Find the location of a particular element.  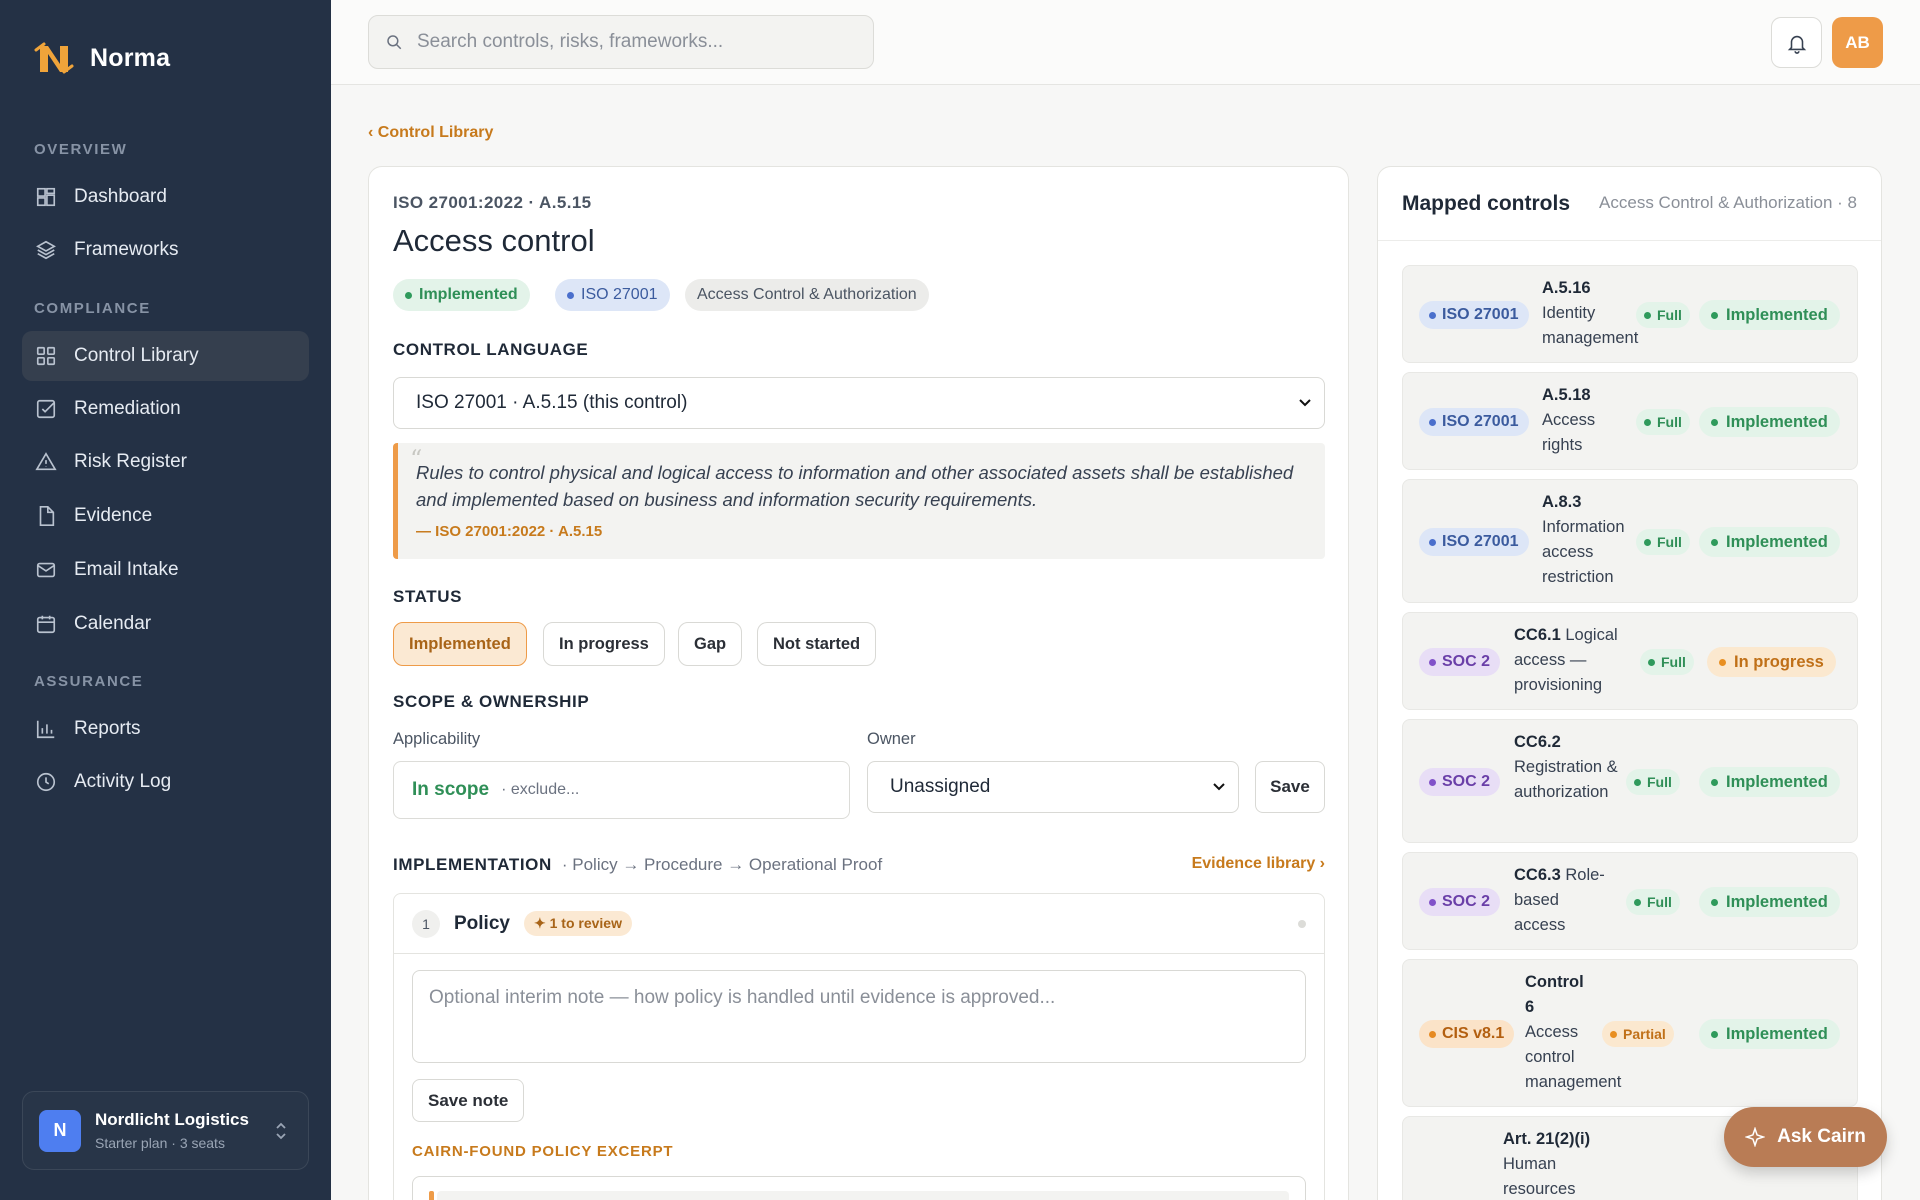

sidebar-item-evidence: Evidence is located at coordinates (165, 516).